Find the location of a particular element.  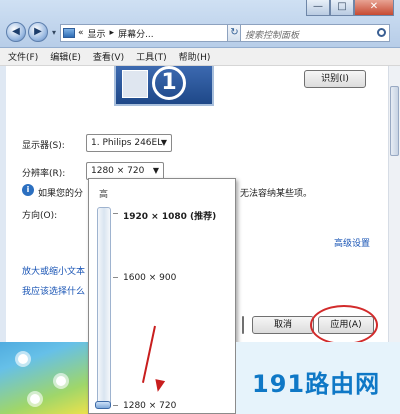

back-button: ◀ is located at coordinates (16, 32).